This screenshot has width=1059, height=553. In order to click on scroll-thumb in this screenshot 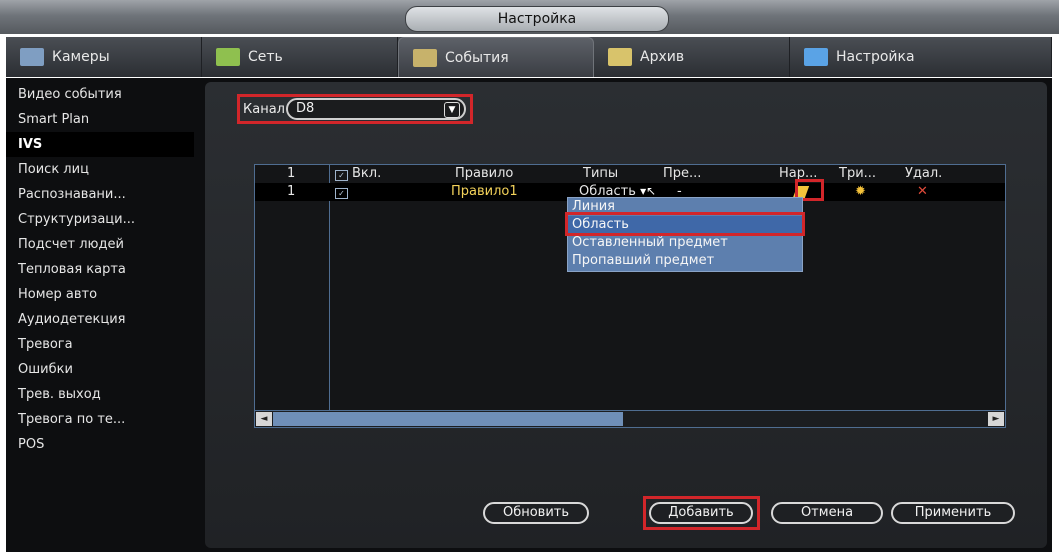, I will do `click(448, 419)`.